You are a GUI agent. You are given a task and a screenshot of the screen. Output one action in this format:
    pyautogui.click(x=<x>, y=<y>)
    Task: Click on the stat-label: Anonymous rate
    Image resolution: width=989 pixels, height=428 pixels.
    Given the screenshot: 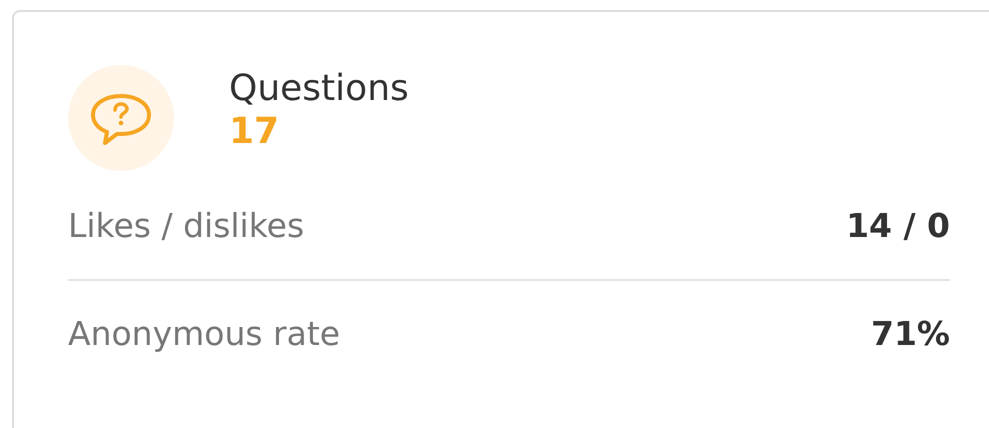 What is the action you would take?
    pyautogui.click(x=204, y=333)
    